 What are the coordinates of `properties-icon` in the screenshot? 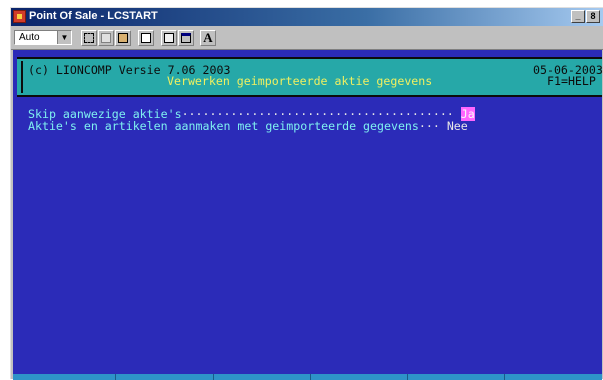 It's located at (169, 38).